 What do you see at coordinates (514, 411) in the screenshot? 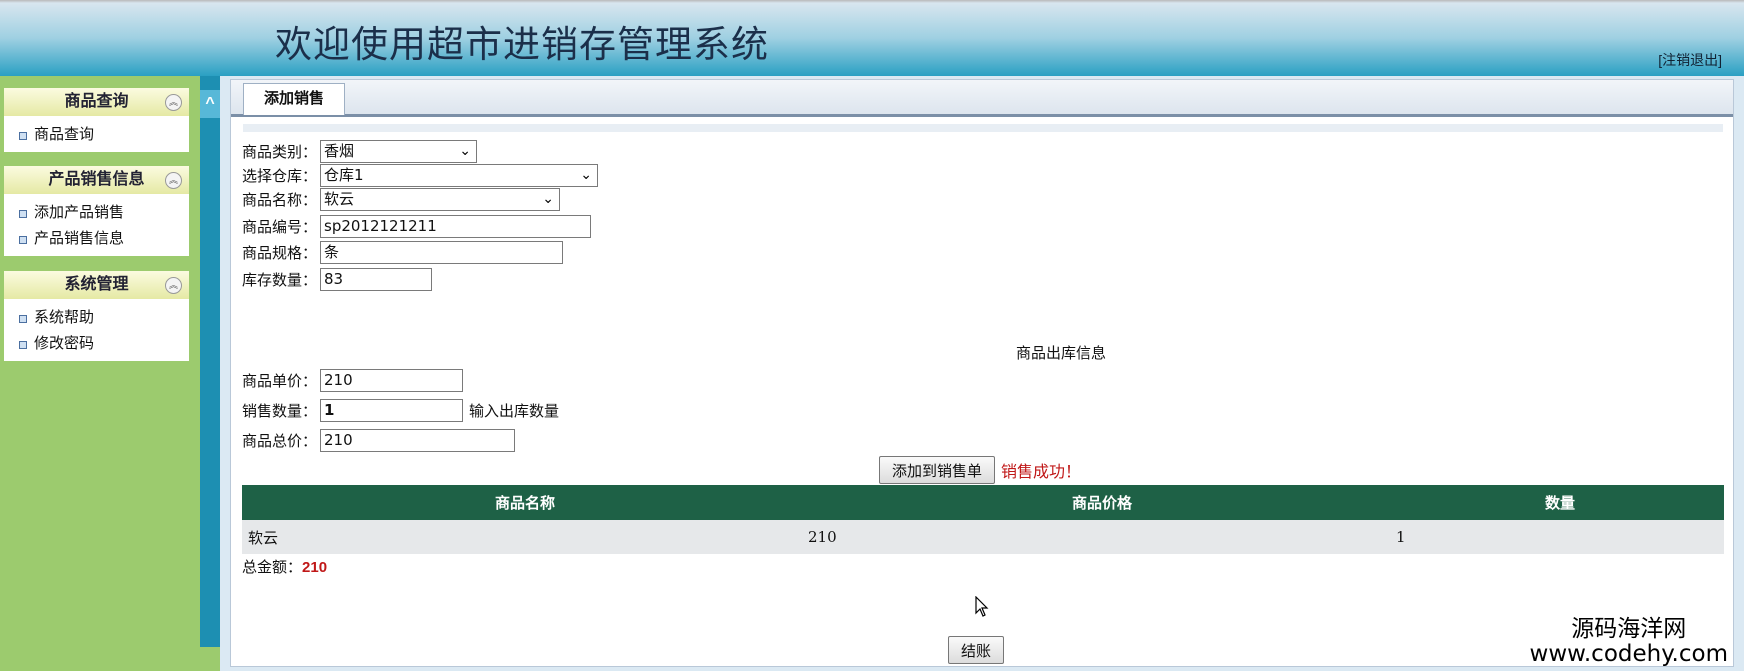
I see `quantity-hint: 输入出库数量` at bounding box center [514, 411].